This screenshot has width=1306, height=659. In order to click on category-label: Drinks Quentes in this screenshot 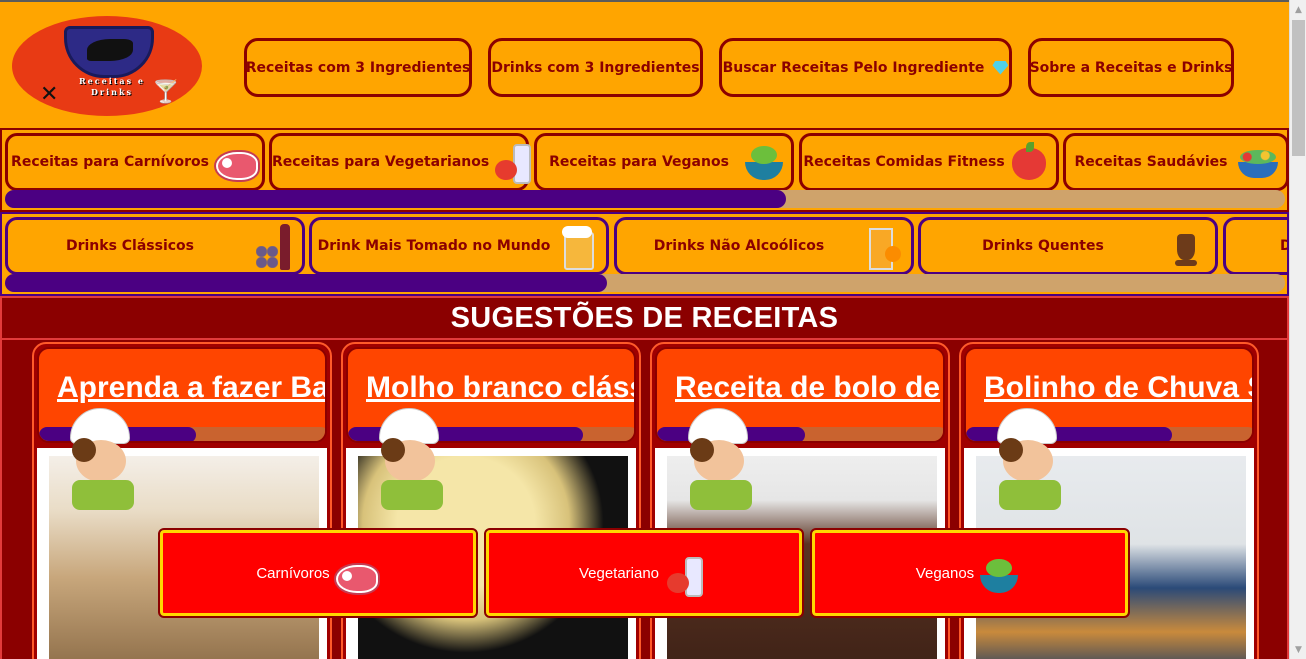, I will do `click(1043, 246)`.